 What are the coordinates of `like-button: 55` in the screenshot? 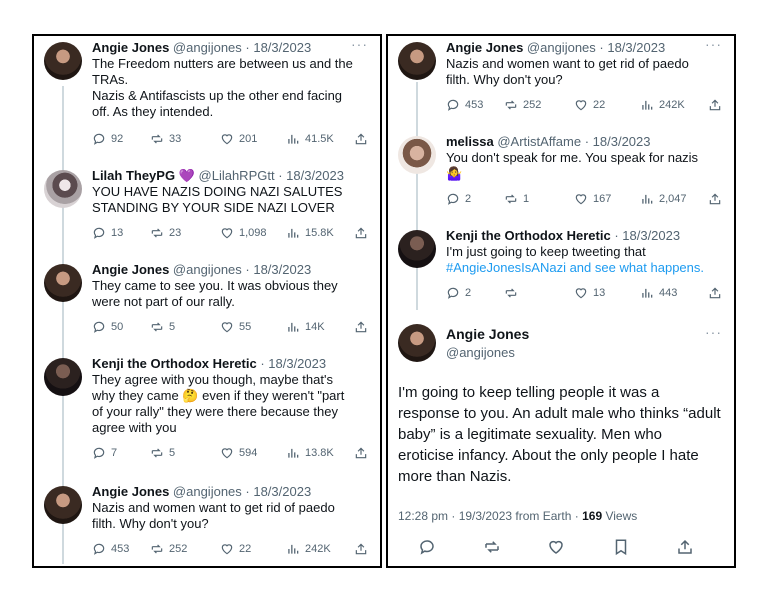 It's located at (235, 327).